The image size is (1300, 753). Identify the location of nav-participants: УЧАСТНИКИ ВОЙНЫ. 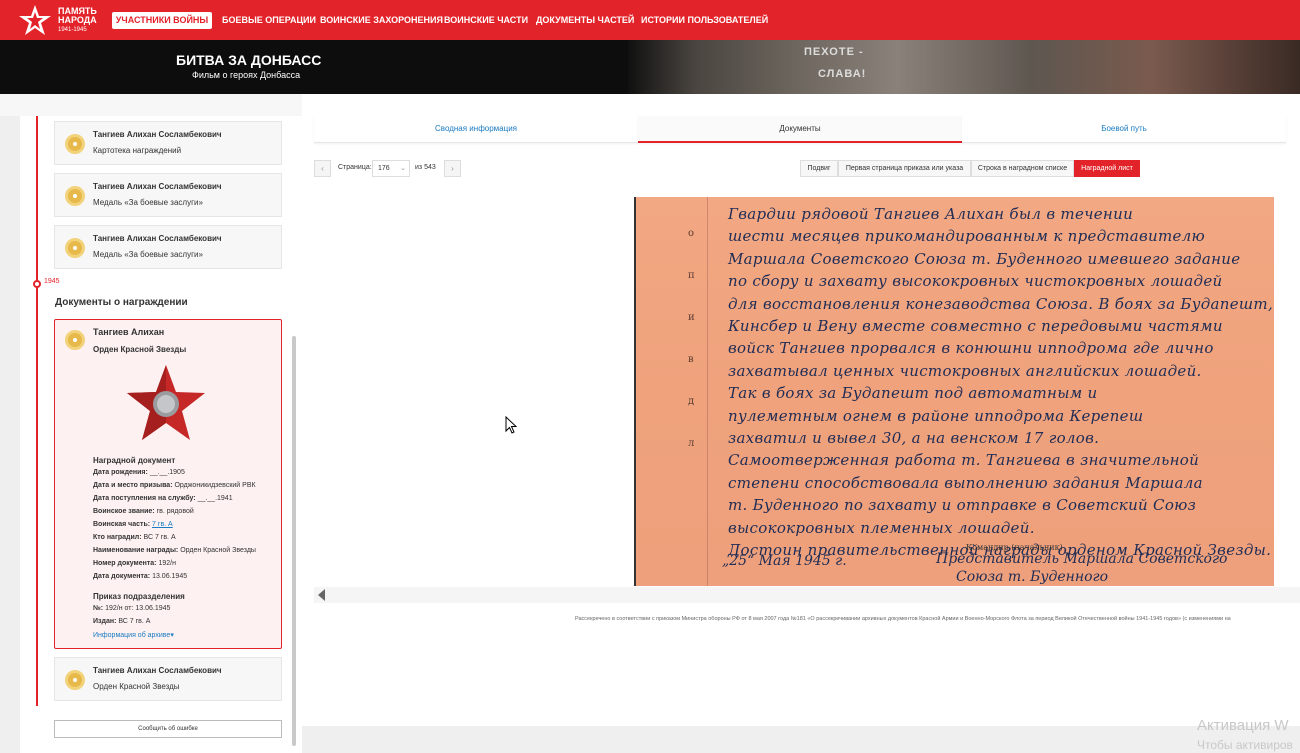
(162, 20).